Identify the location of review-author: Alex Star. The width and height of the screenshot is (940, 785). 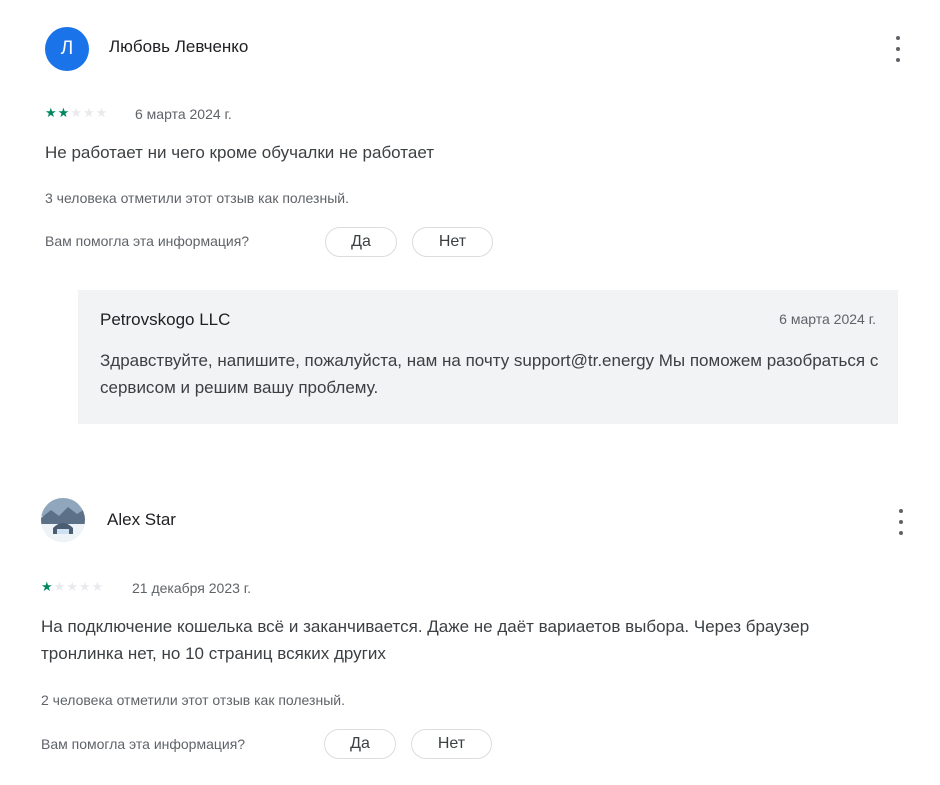
(141, 519).